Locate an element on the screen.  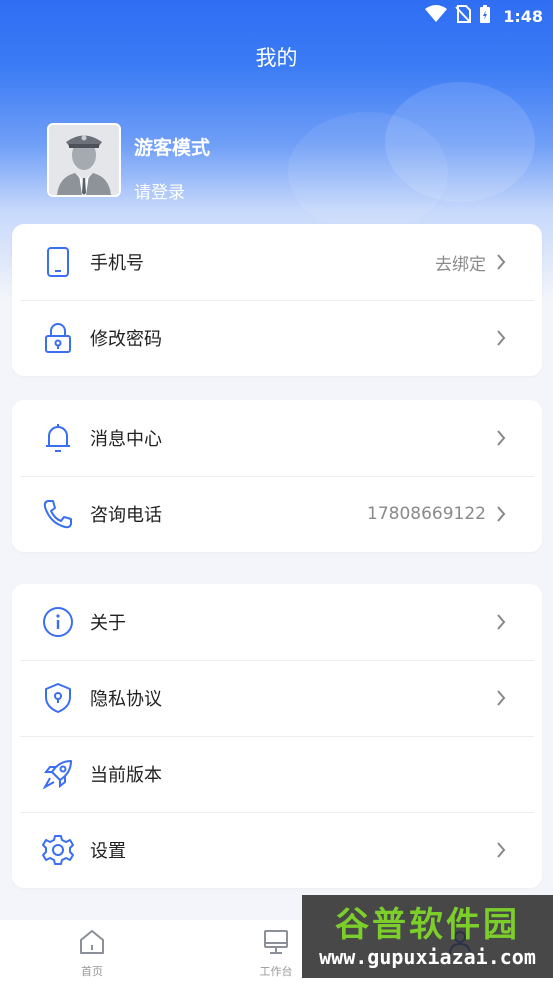
decor-bubble is located at coordinates (368, 172).